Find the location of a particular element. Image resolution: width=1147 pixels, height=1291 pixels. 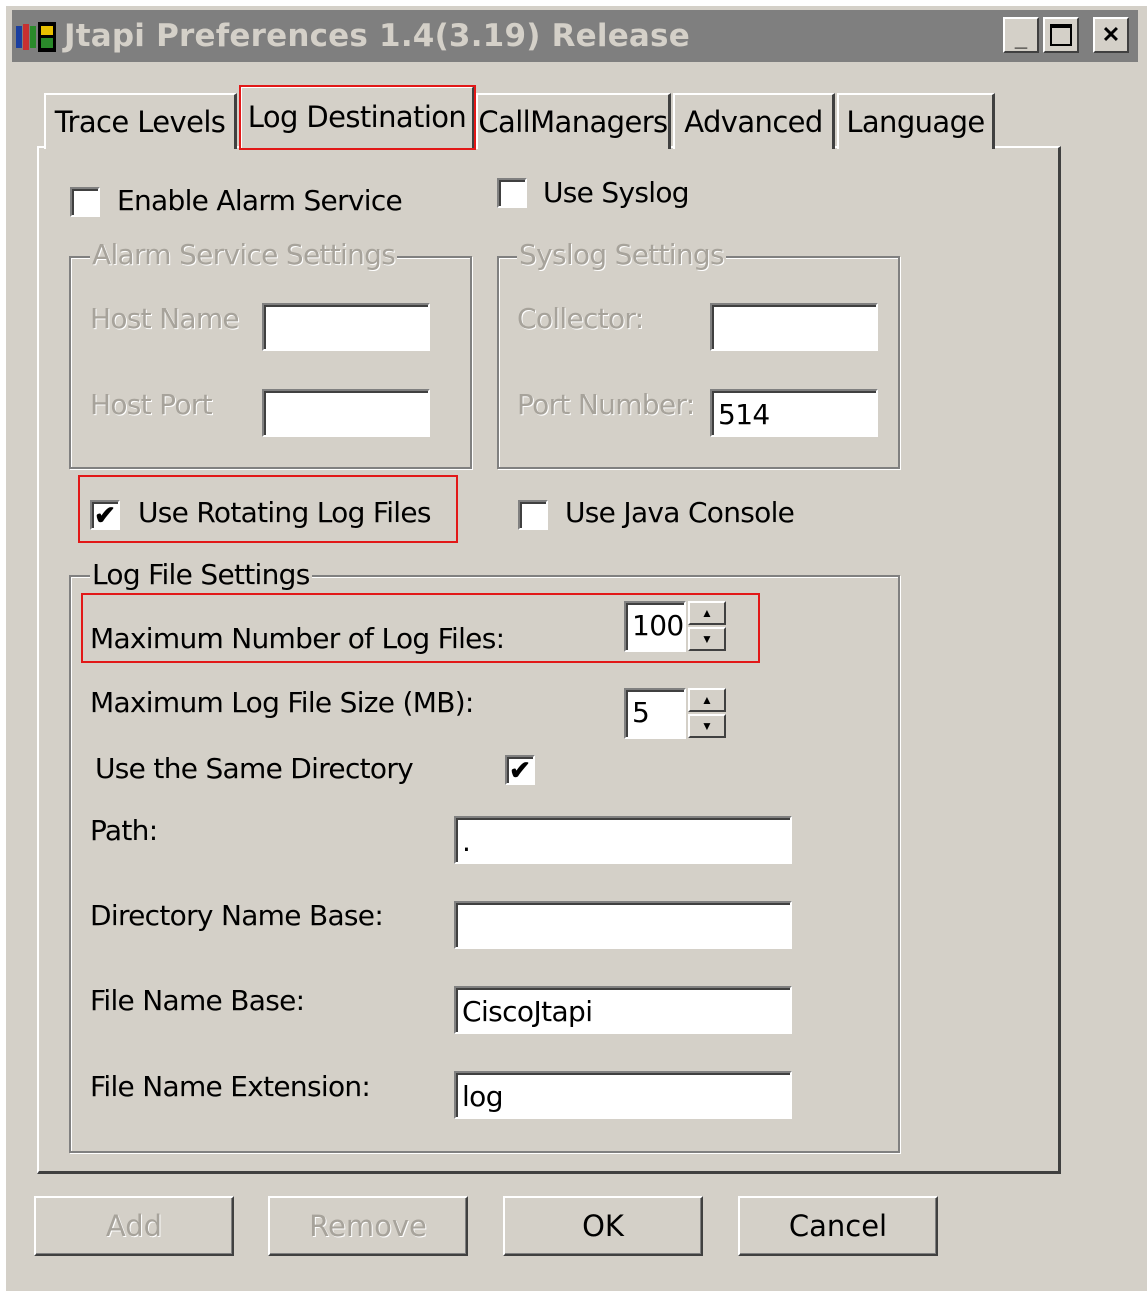

file-name-extension-label: File Name Extension: is located at coordinates (230, 1086).